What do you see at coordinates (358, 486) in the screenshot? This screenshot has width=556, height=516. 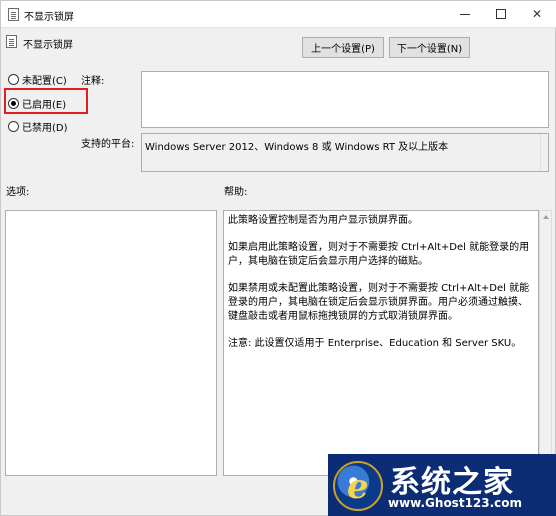 I see `site-logo-icon` at bounding box center [358, 486].